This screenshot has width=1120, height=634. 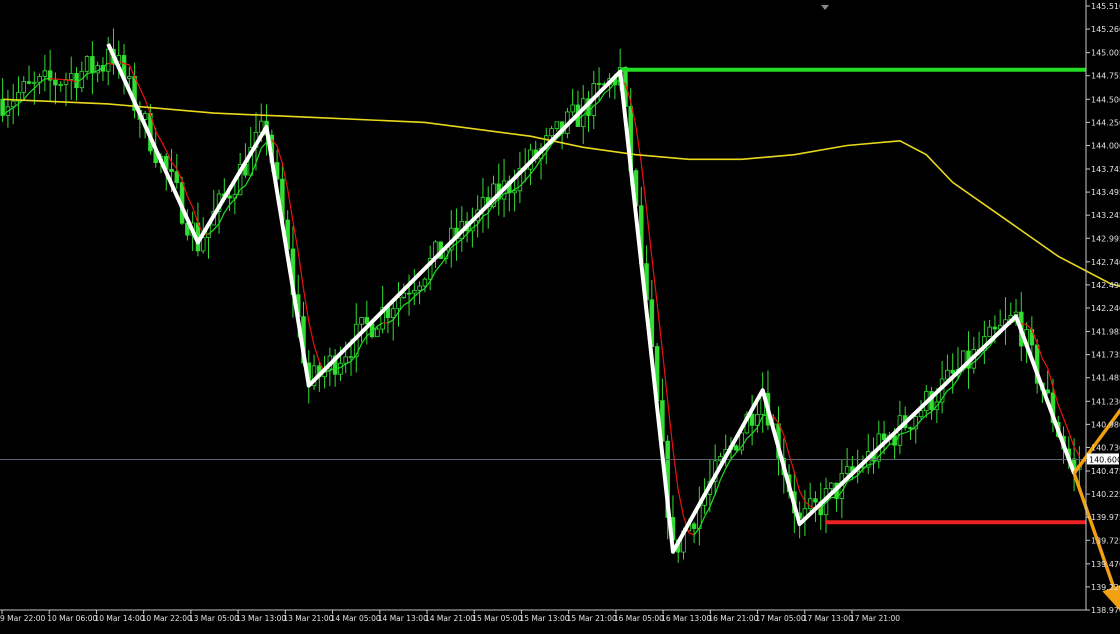 I want to click on x-tick-label: 16 Mar 21:00, so click(x=733, y=618).